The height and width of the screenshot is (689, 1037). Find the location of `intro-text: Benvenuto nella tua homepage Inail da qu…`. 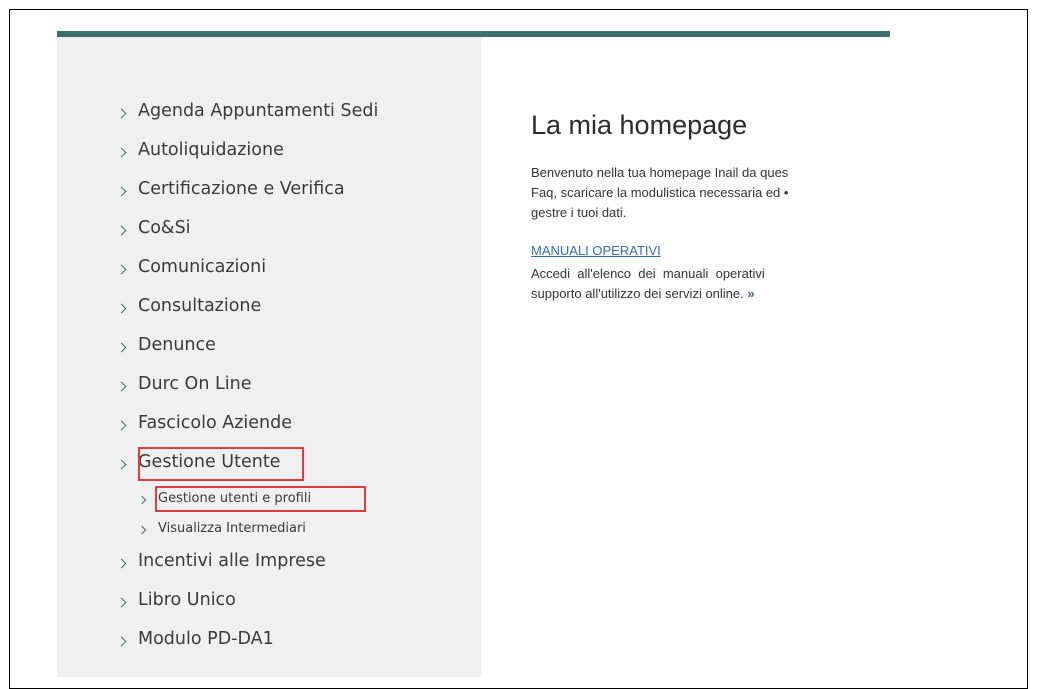

intro-text: Benvenuto nella tua homepage Inail da qu… is located at coordinates (710, 193).